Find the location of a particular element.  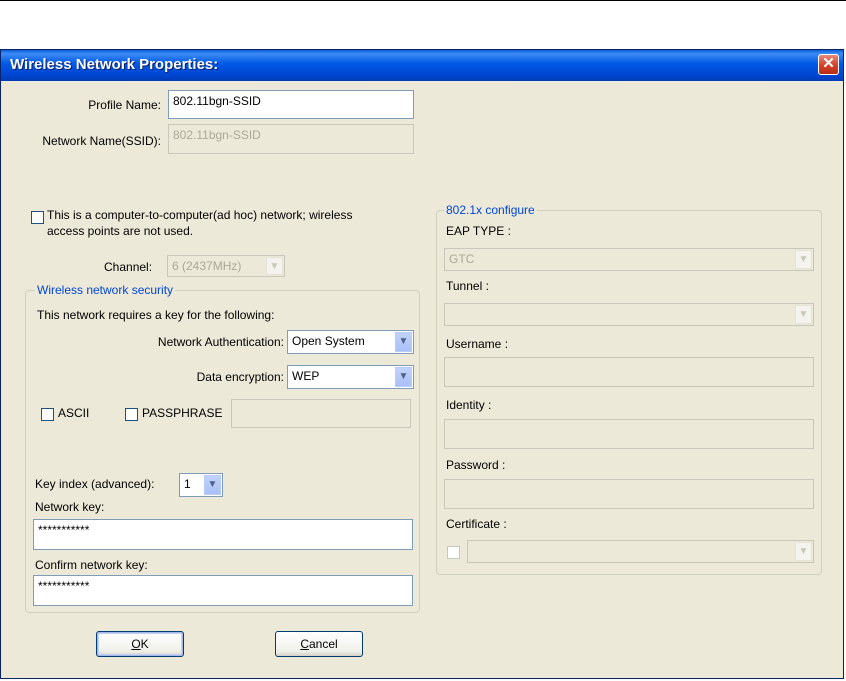

certificate-checkbox is located at coordinates (453, 552).